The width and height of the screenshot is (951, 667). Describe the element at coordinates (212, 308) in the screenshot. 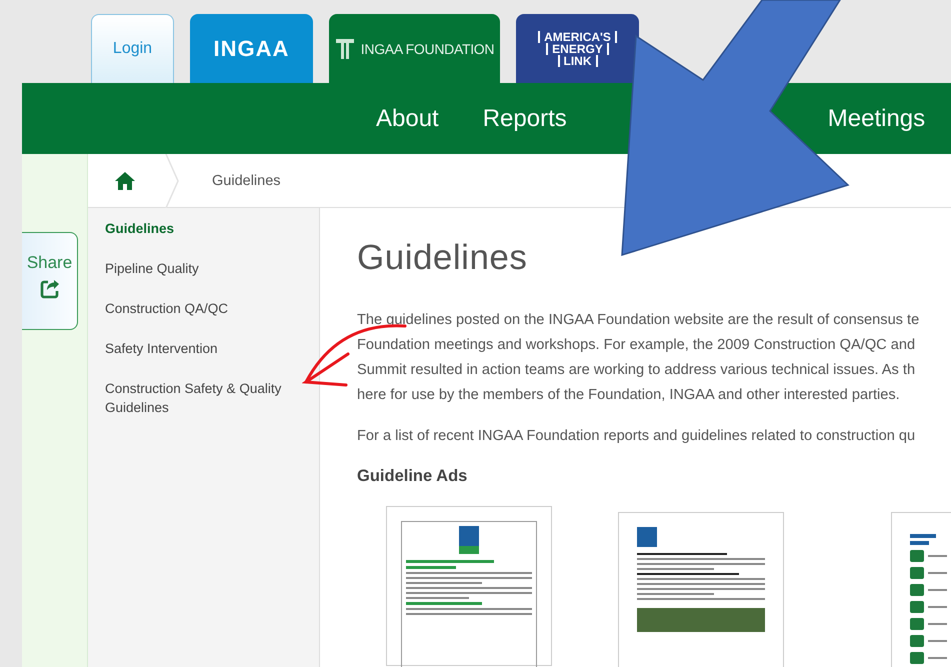

I see `sidebar-link: Construction QA/QC` at that location.